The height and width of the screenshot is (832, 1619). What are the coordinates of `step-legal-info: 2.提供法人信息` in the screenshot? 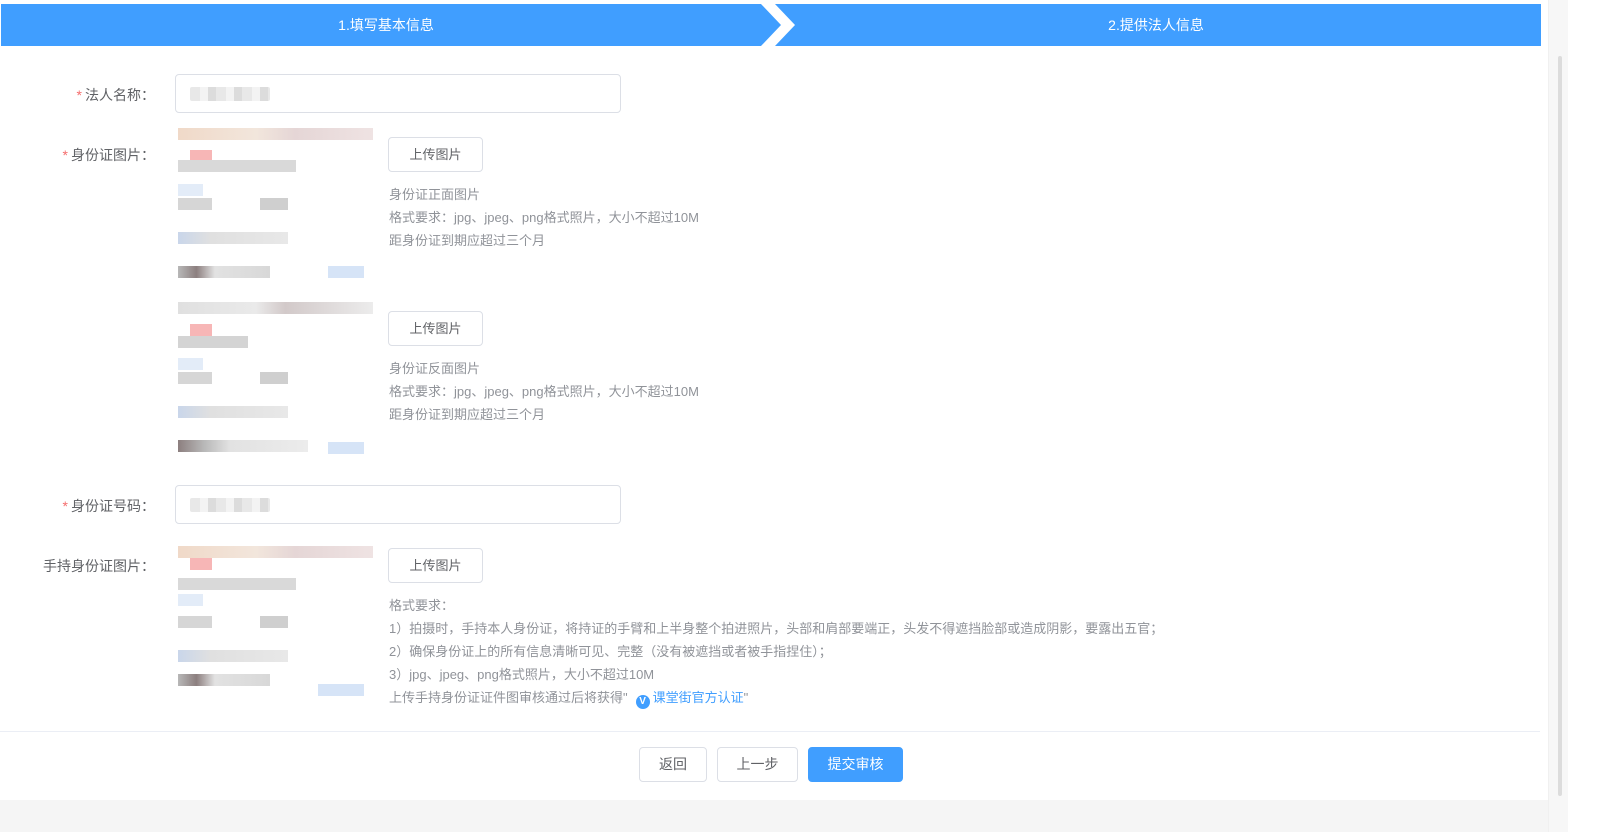 It's located at (1156, 25).